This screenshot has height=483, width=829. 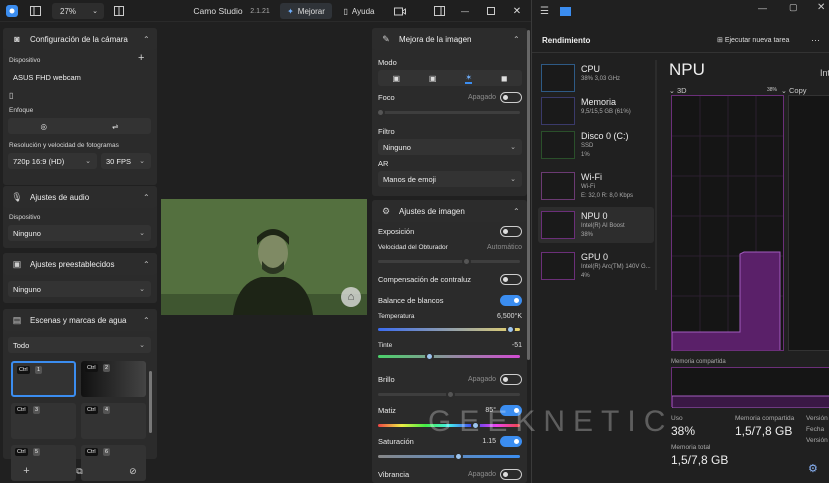 I want to click on shutter-slider, so click(x=449, y=261).